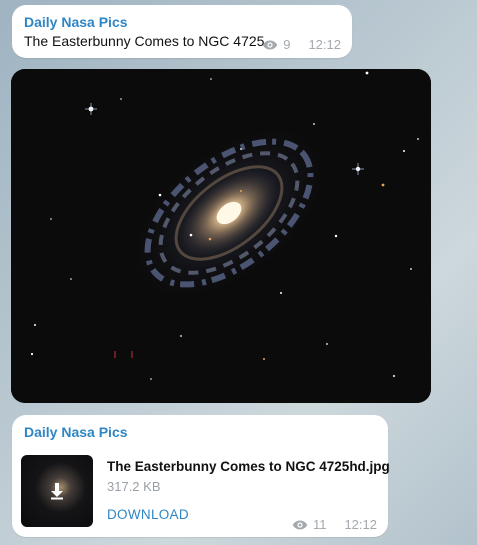 The image size is (477, 545). What do you see at coordinates (148, 514) in the screenshot?
I see `download-button: DOWNLOAD` at bounding box center [148, 514].